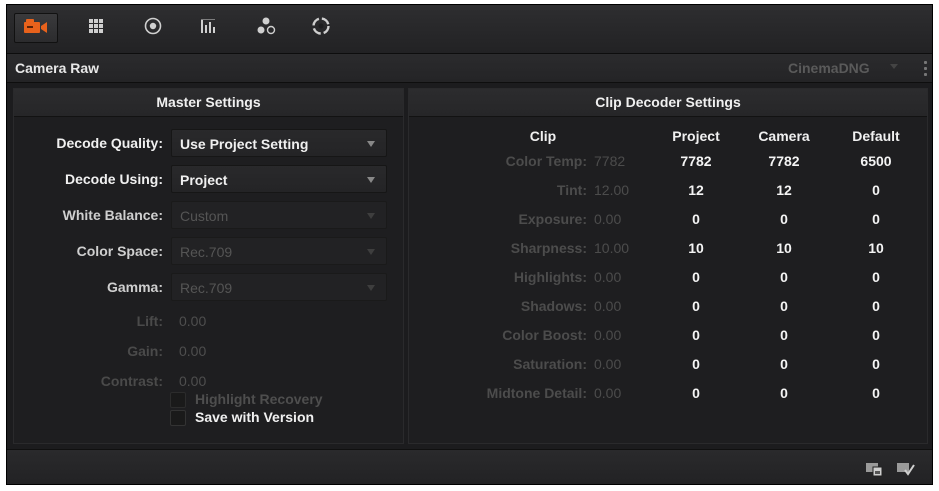  Describe the element at coordinates (611, 248) in the screenshot. I see `clip-value: 10.00` at that location.